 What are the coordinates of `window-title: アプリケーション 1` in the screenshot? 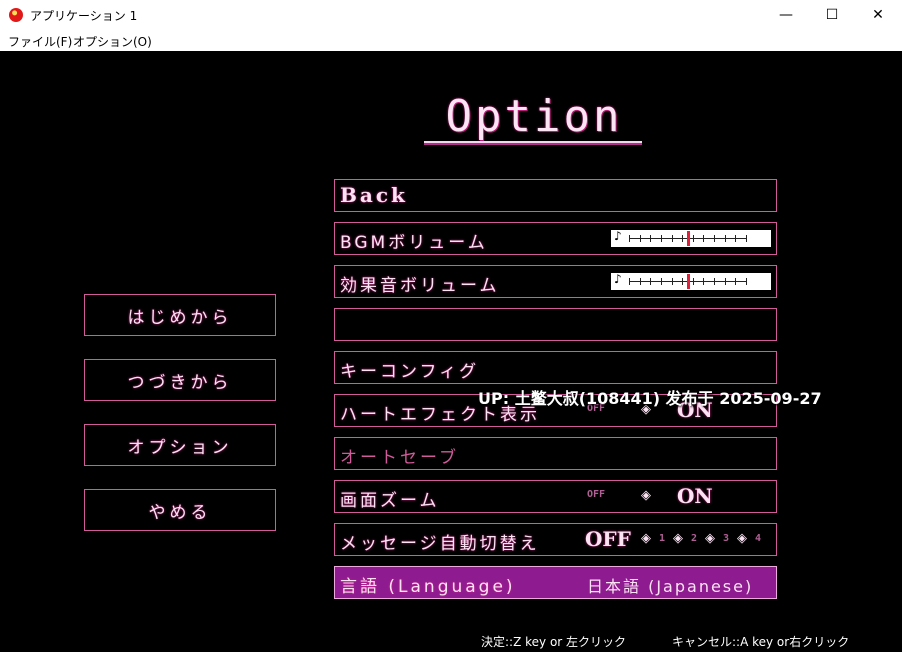 It's located at (84, 16).